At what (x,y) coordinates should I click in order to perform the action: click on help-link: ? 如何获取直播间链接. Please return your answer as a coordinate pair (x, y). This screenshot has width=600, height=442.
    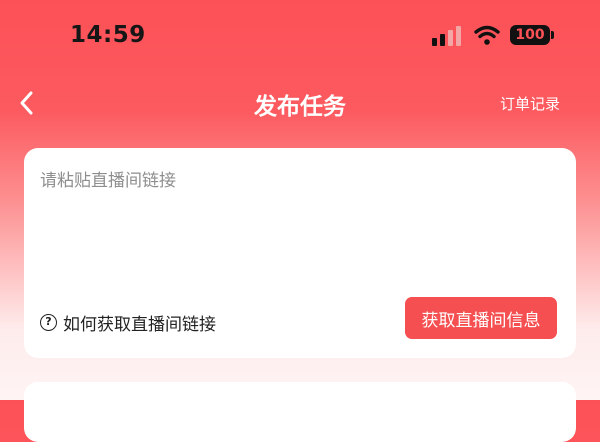
    Looking at the image, I should click on (128, 322).